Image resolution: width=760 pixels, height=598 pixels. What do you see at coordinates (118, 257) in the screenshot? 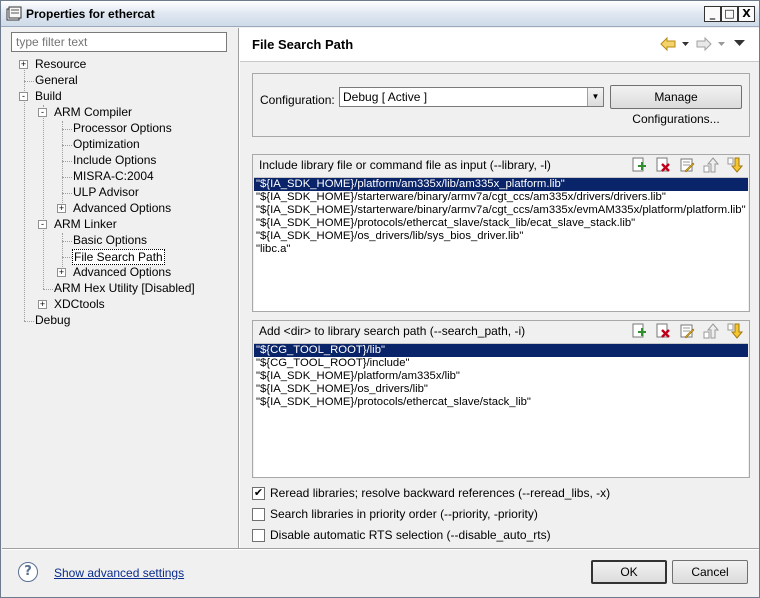
I see `tree-item-file-search-path: File Search Path` at bounding box center [118, 257].